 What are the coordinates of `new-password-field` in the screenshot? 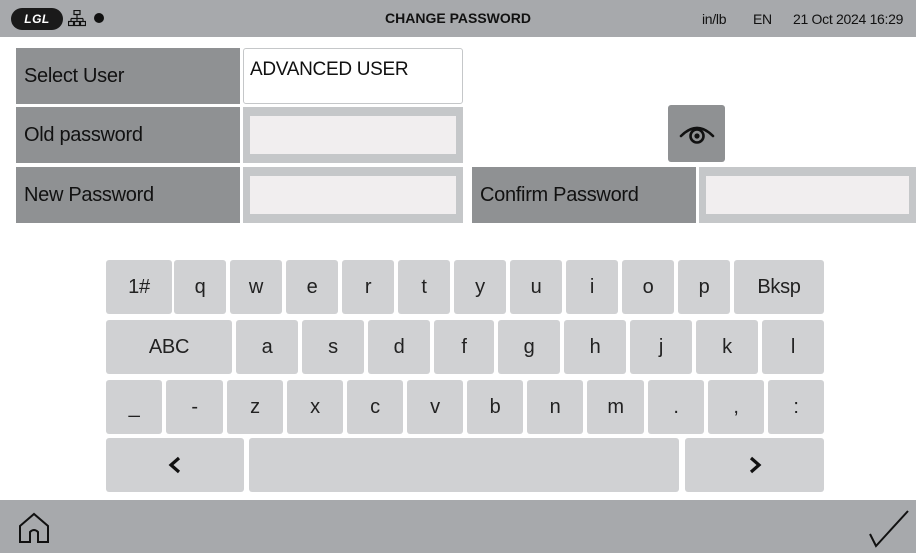 It's located at (353, 195).